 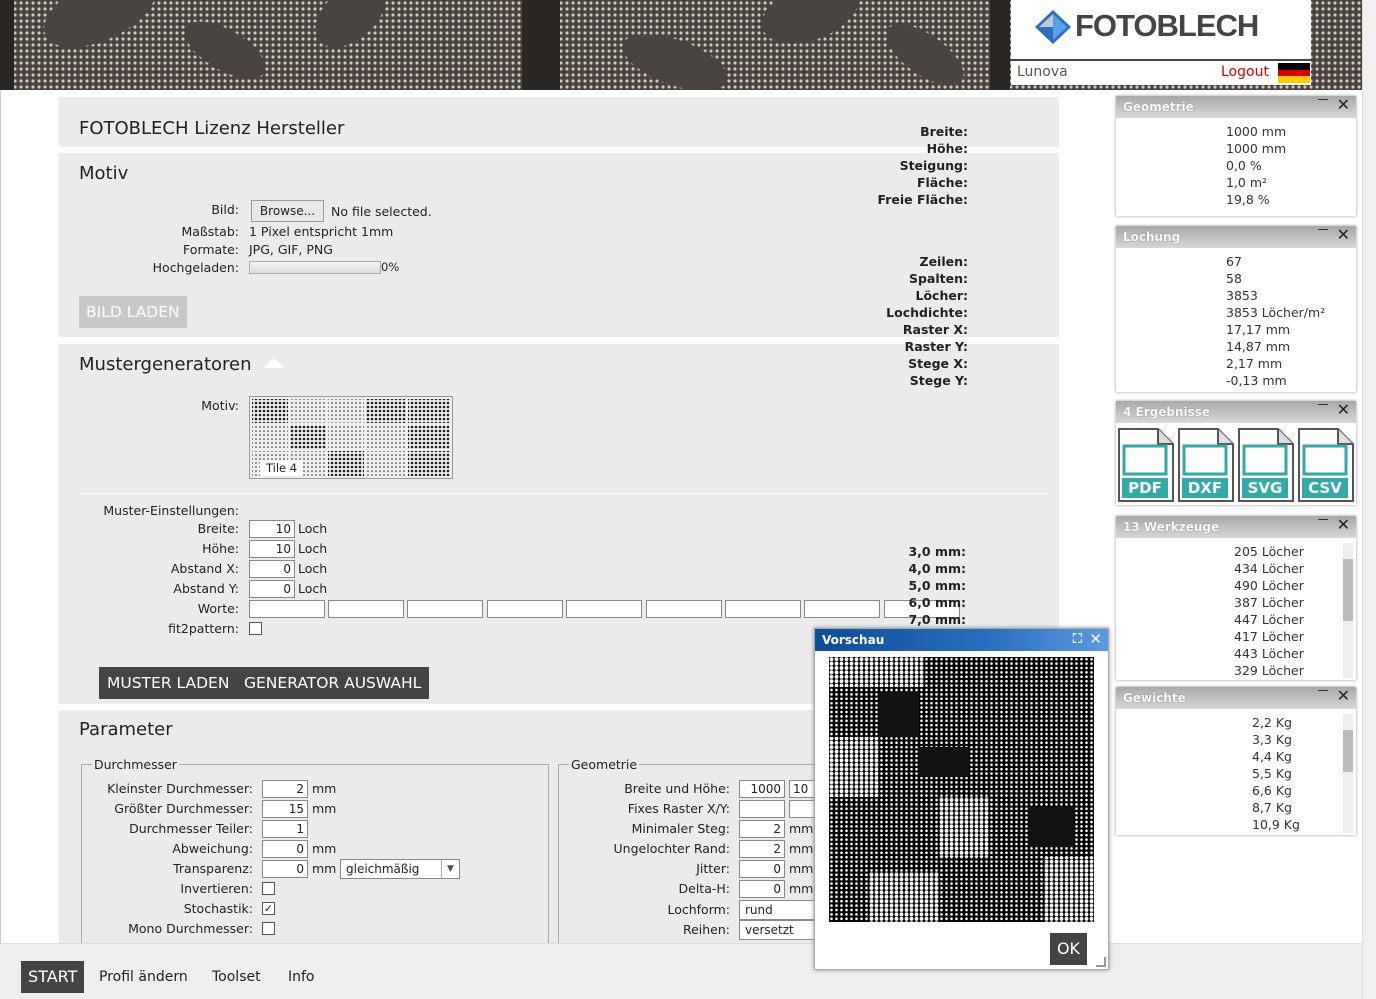 What do you see at coordinates (762, 869) in the screenshot?
I see `jitter-input: 0` at bounding box center [762, 869].